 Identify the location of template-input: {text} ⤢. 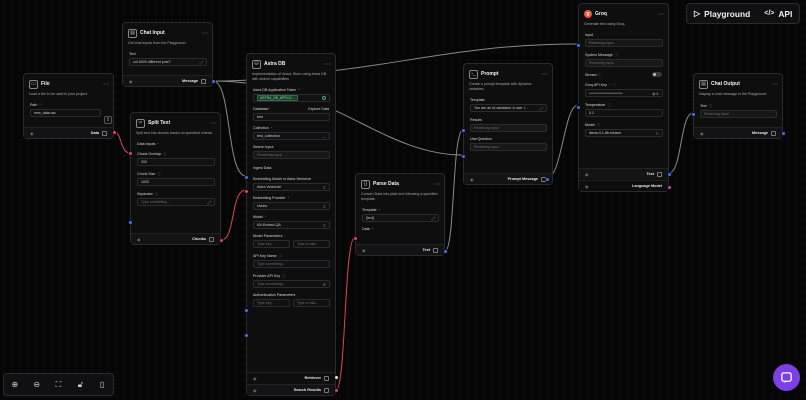
(400, 218).